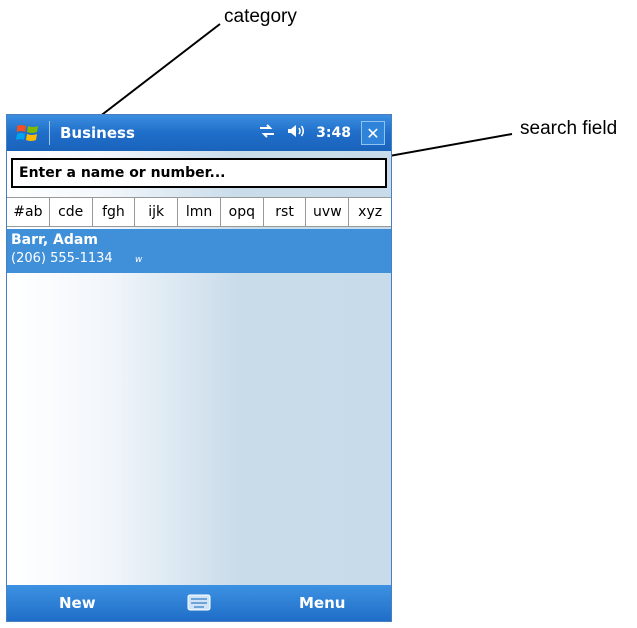 The image size is (637, 628). Describe the element at coordinates (97, 133) in the screenshot. I see `category-title: Business` at that location.